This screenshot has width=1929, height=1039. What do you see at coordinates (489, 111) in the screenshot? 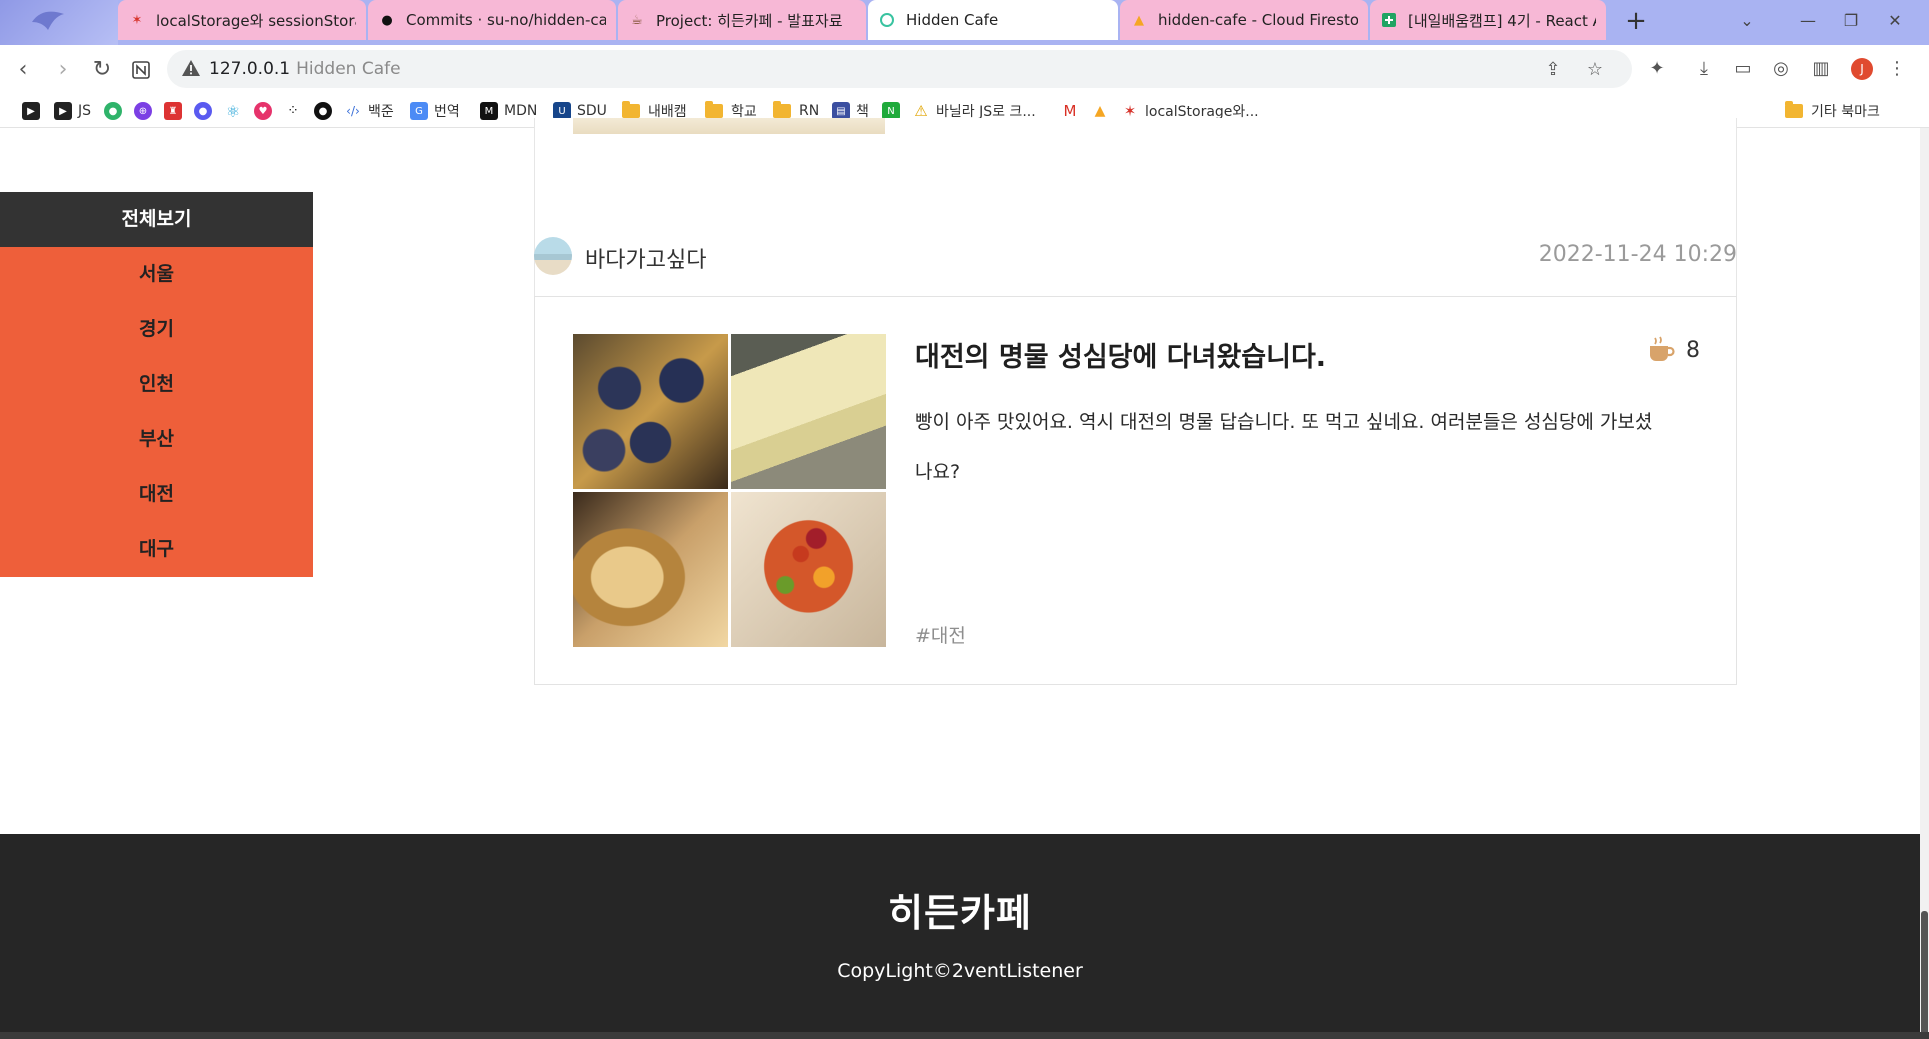
I see `mdn-icon: M` at bounding box center [489, 111].